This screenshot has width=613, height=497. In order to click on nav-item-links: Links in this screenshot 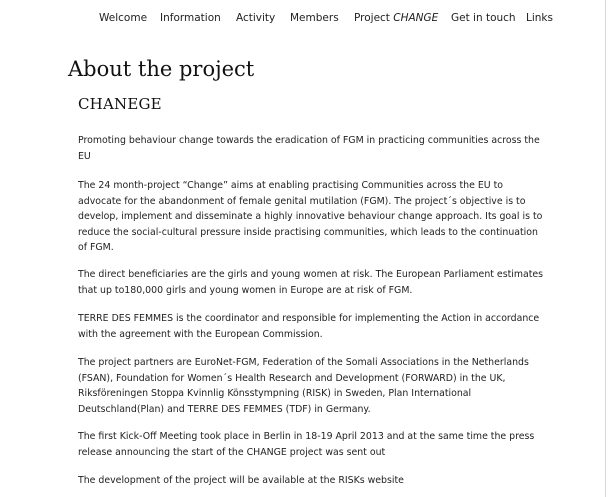, I will do `click(539, 18)`.